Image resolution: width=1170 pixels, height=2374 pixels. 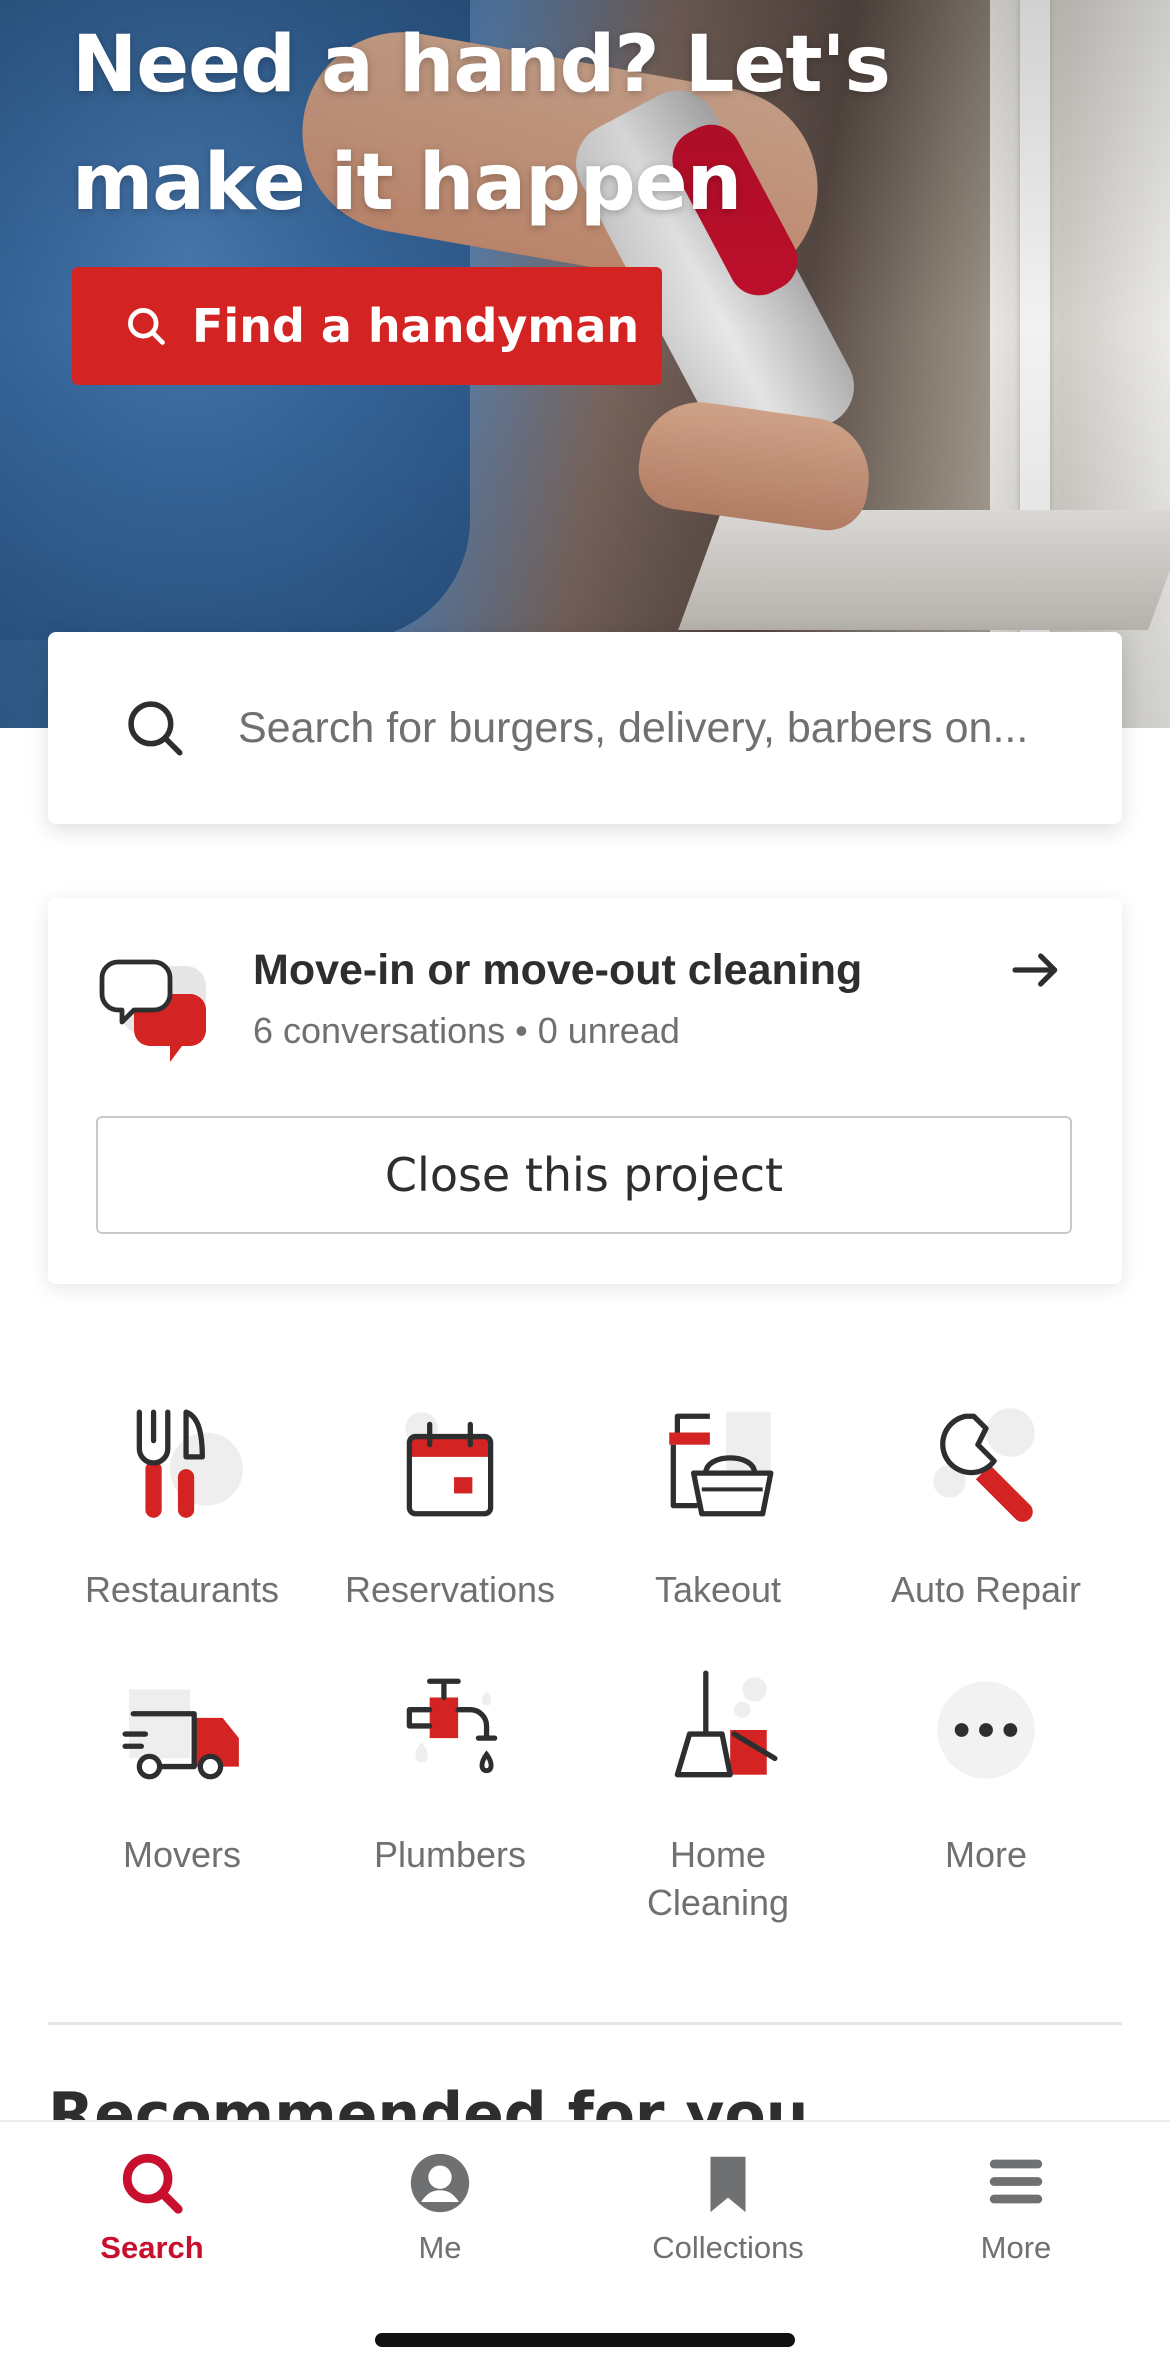 What do you see at coordinates (984, 1465) in the screenshot?
I see `wrench-icon` at bounding box center [984, 1465].